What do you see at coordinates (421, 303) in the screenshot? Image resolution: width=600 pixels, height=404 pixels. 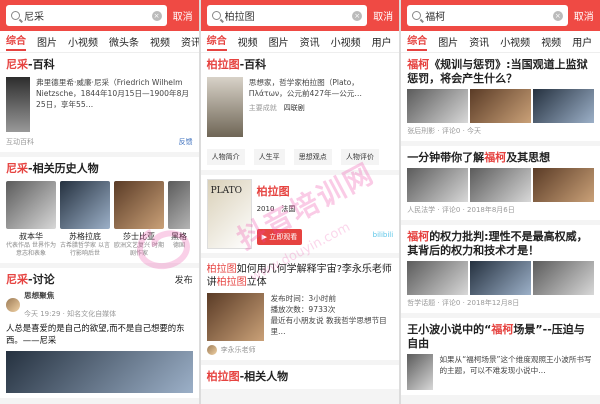 I see `news-source: 哲学话题` at bounding box center [421, 303].